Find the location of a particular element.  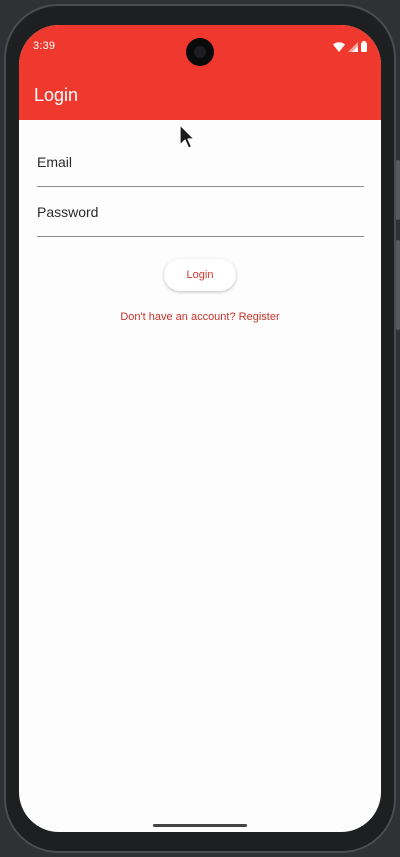

status-icons is located at coordinates (350, 46).